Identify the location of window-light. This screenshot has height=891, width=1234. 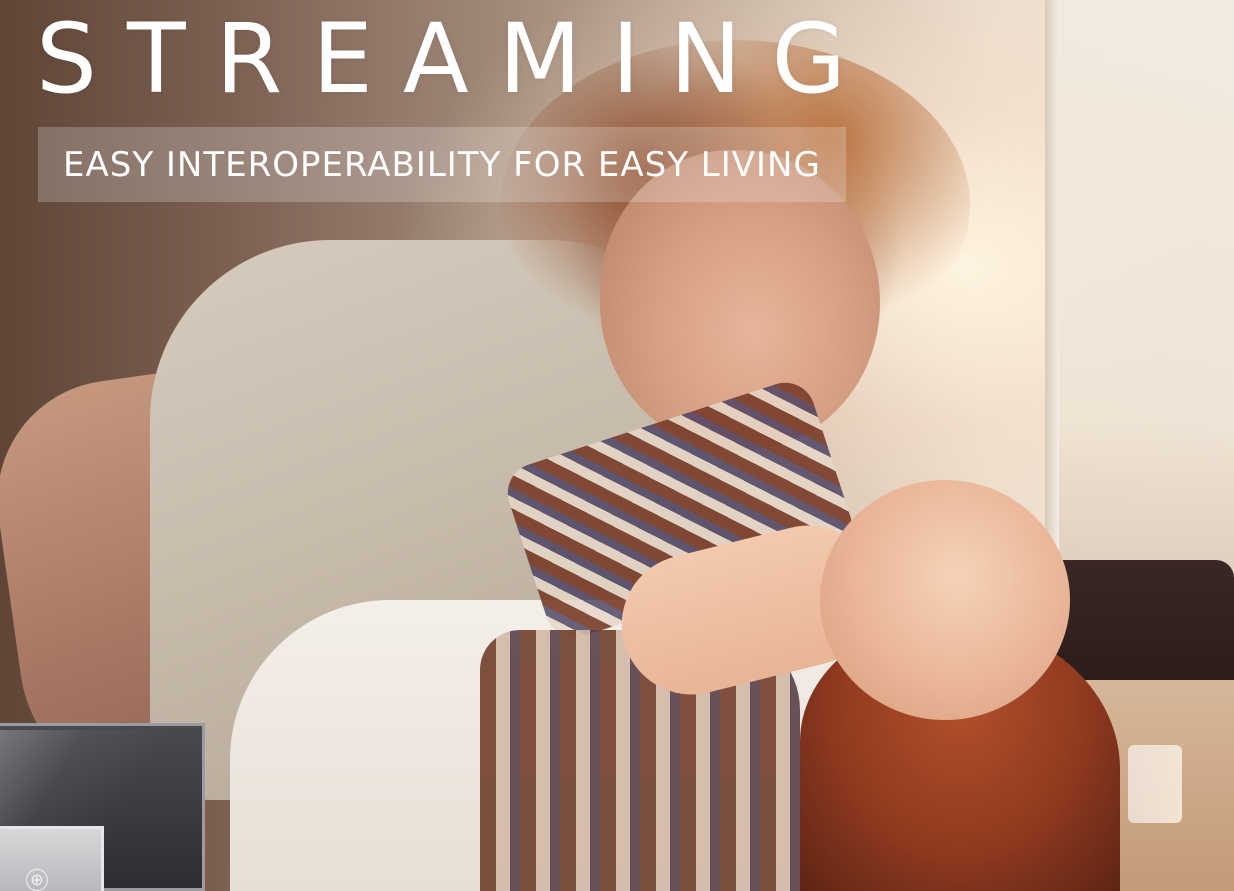
(1142, 300).